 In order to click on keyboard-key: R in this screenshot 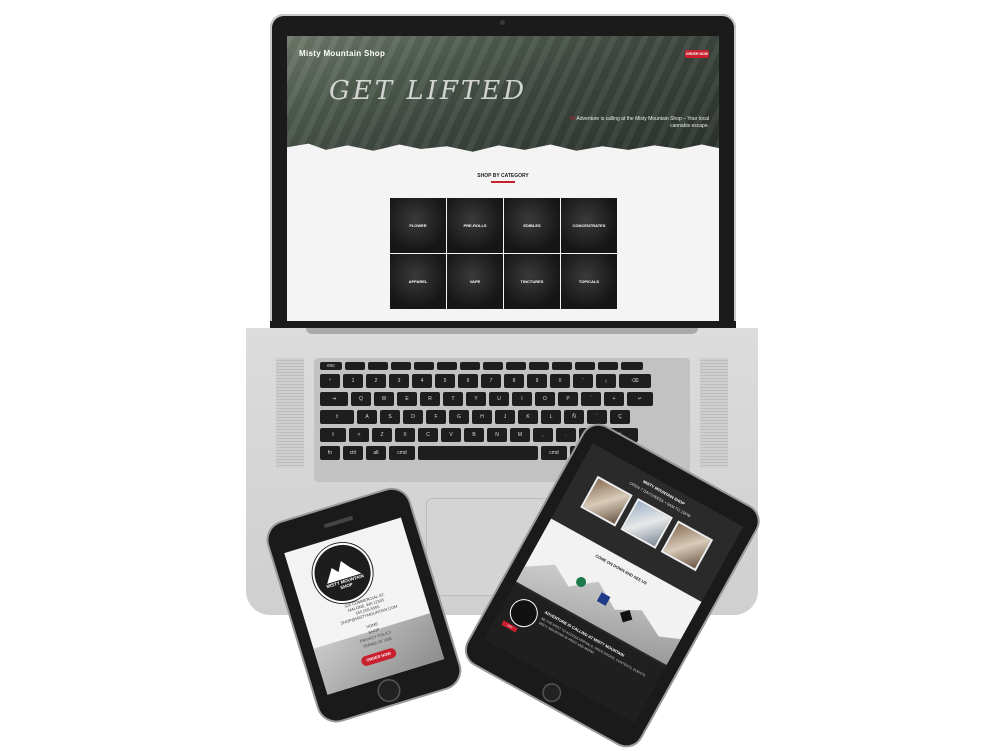, I will do `click(430, 399)`.